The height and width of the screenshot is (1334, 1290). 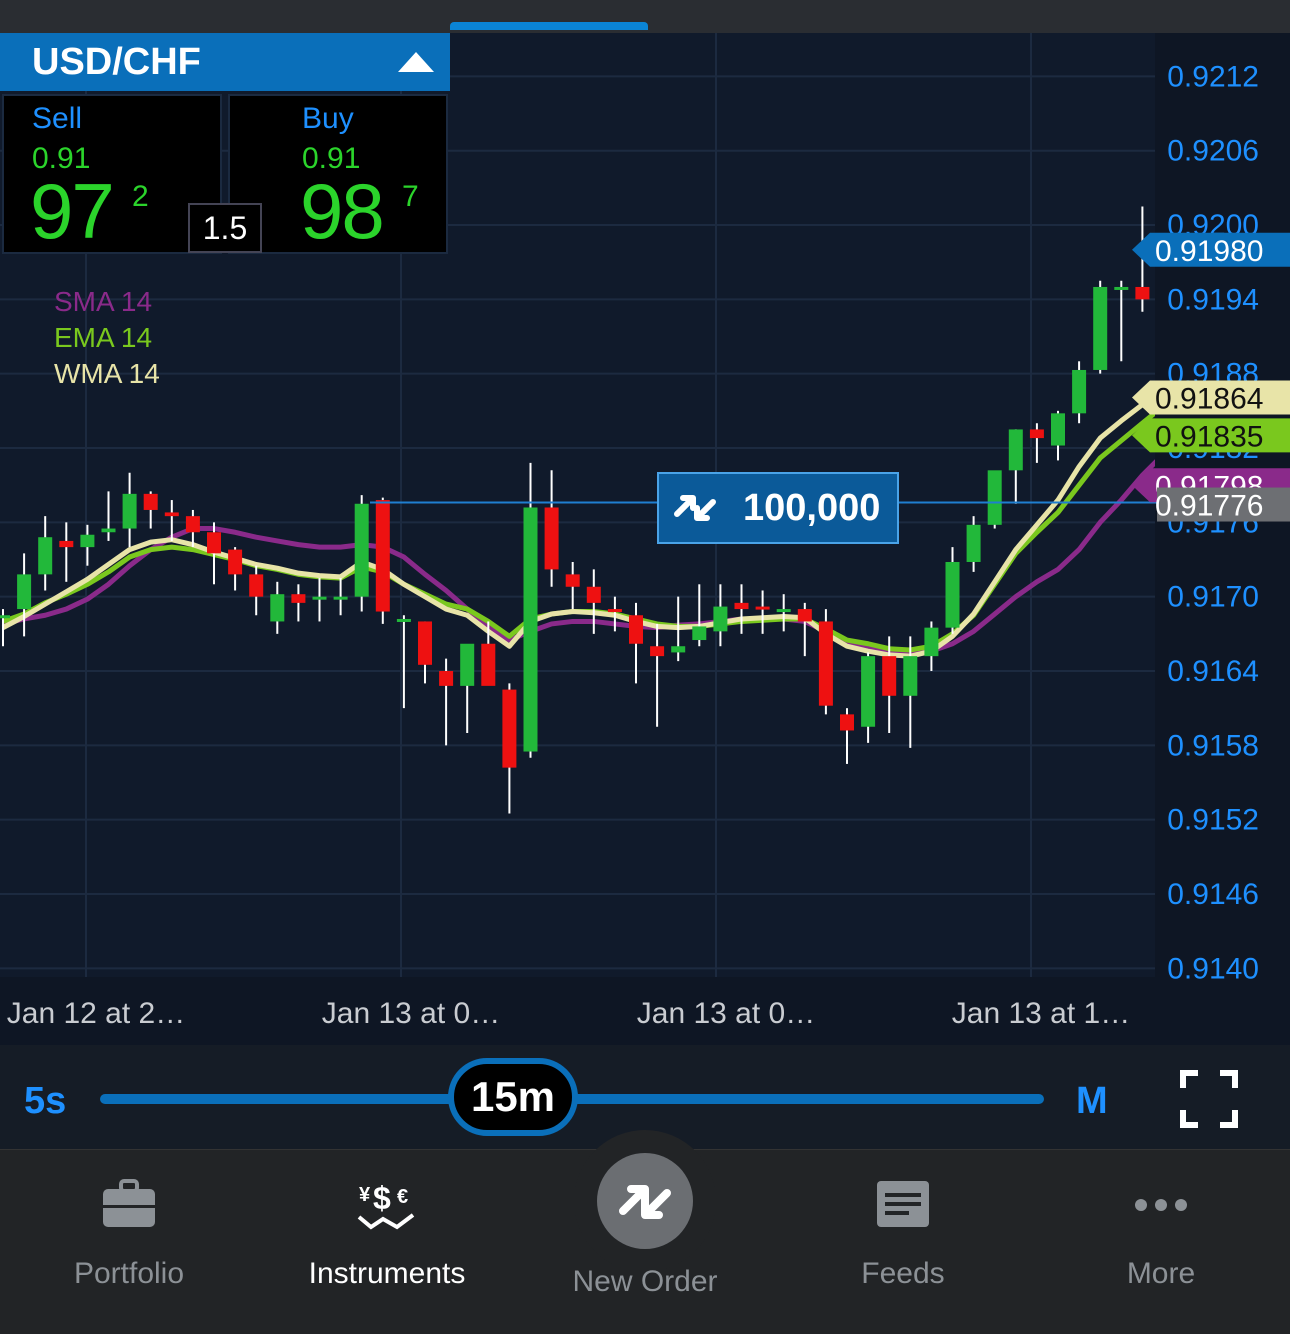 What do you see at coordinates (903, 1273) in the screenshot?
I see `tab-label: Feeds` at bounding box center [903, 1273].